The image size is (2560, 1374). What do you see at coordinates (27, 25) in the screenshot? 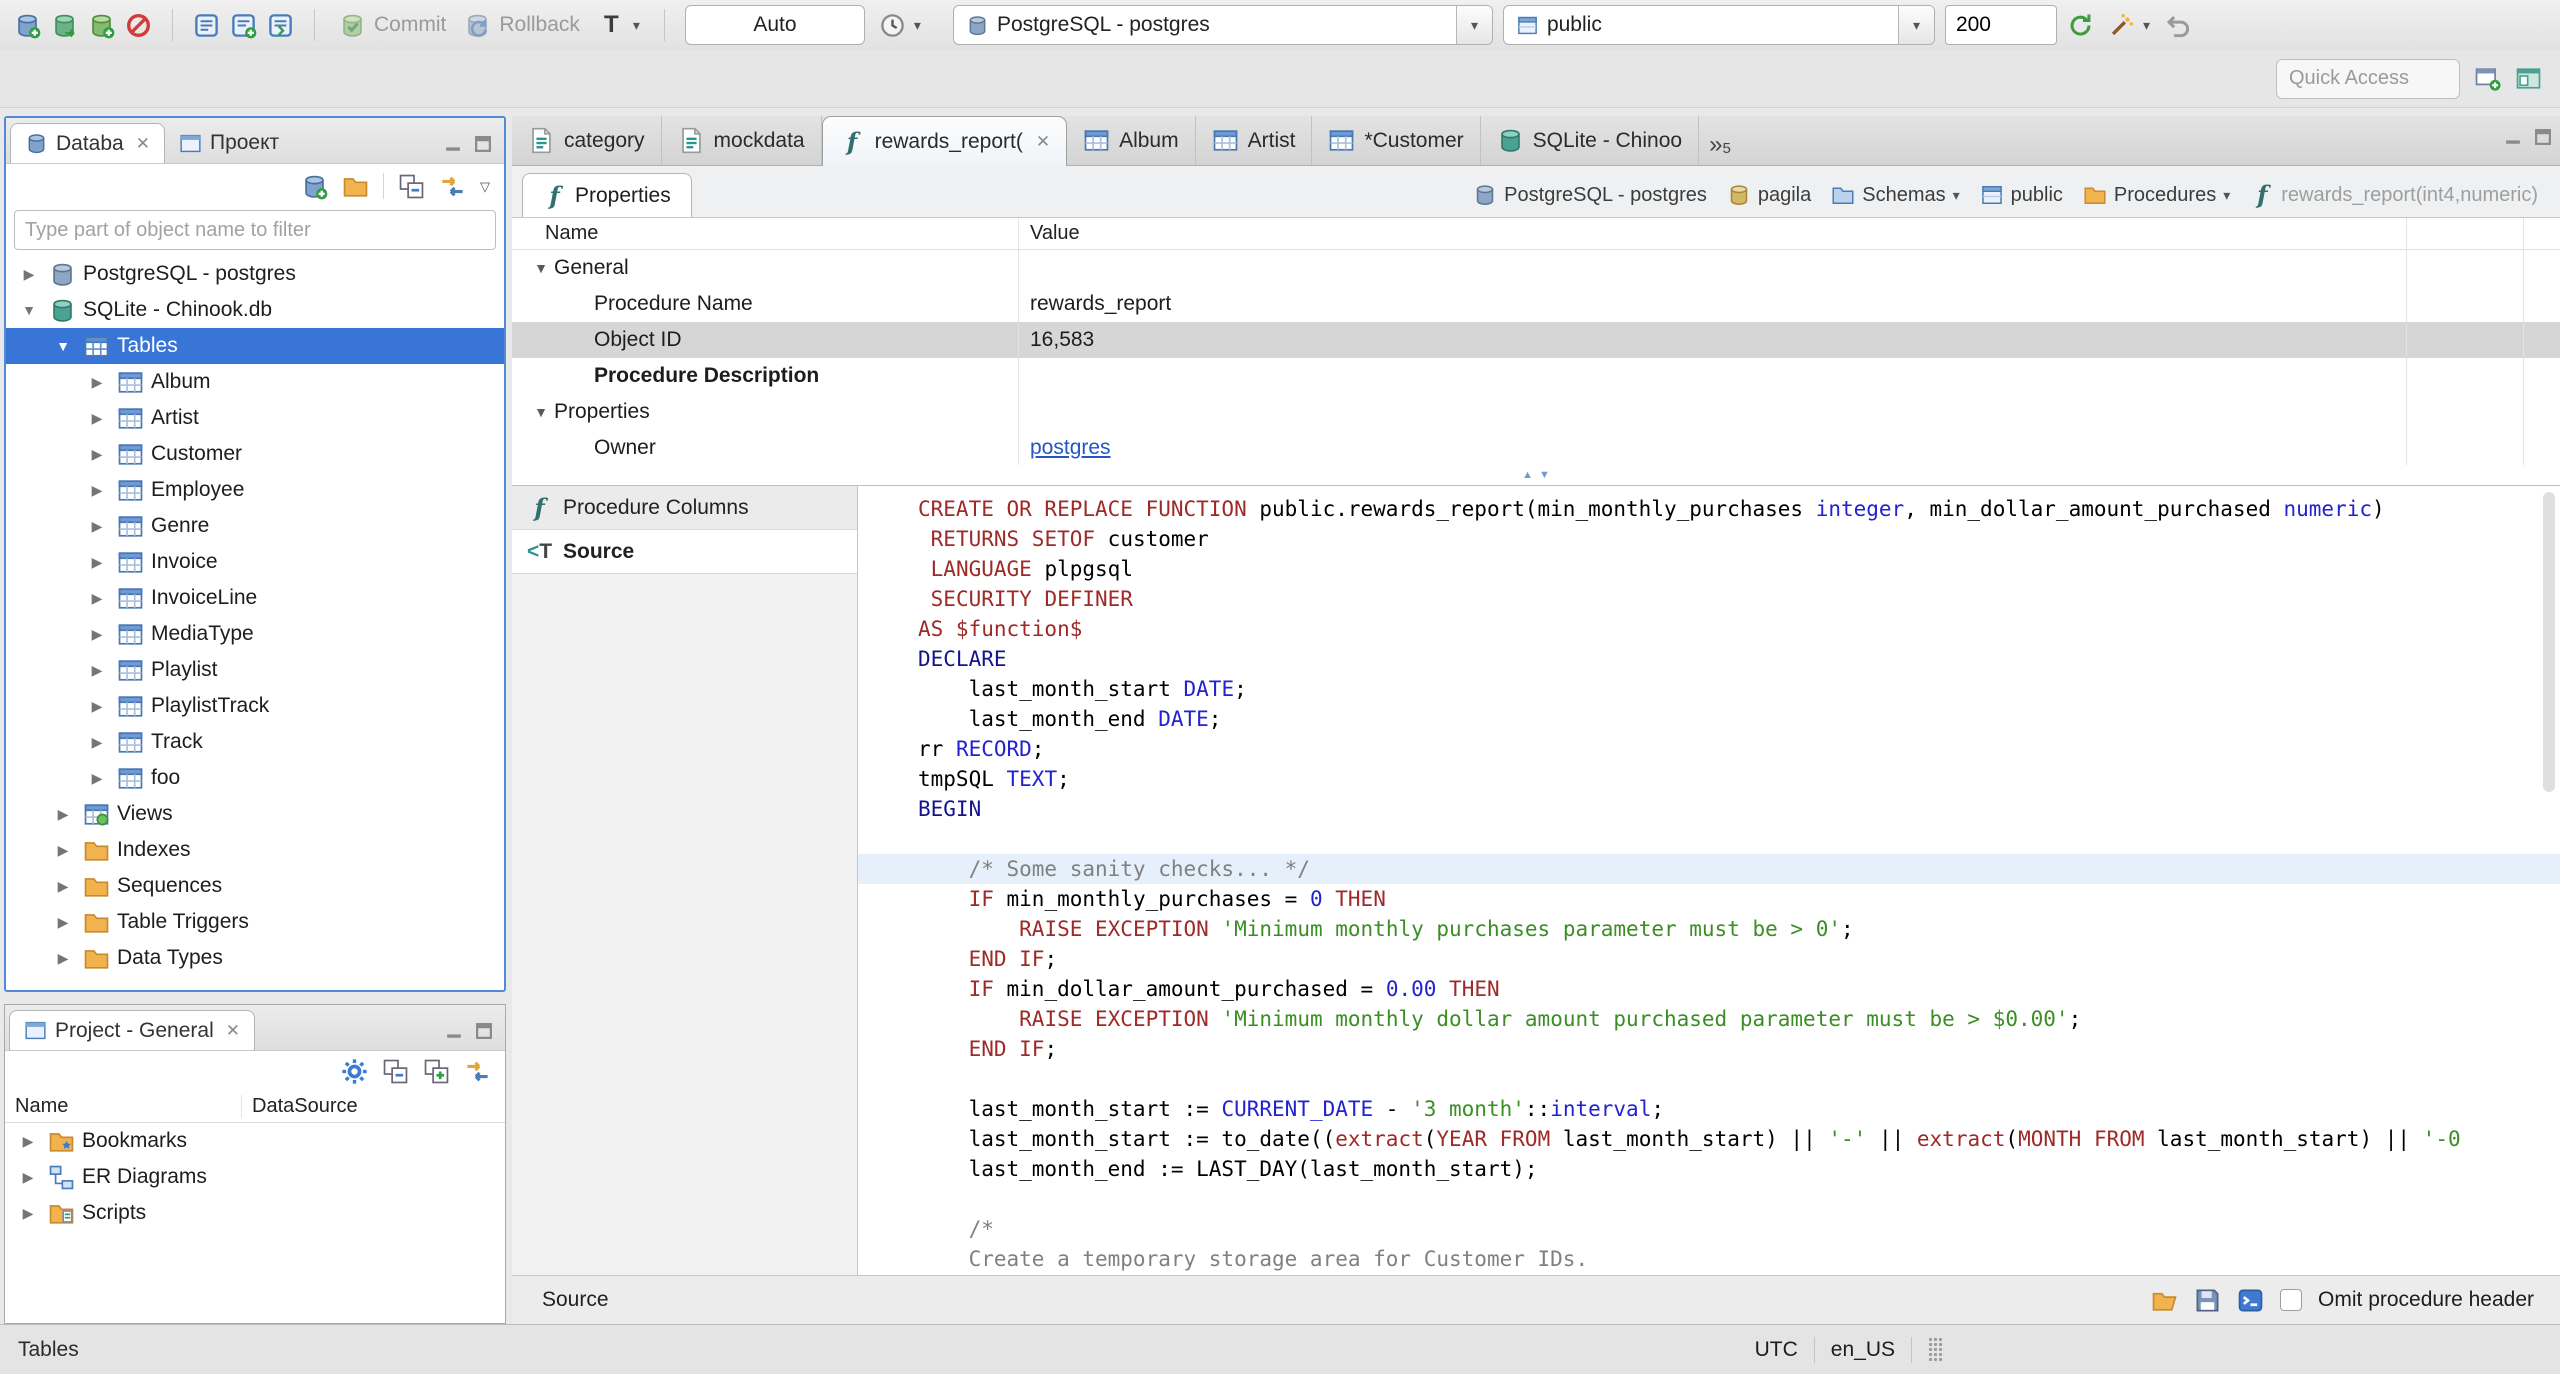
I see `new-connection-icon` at bounding box center [27, 25].